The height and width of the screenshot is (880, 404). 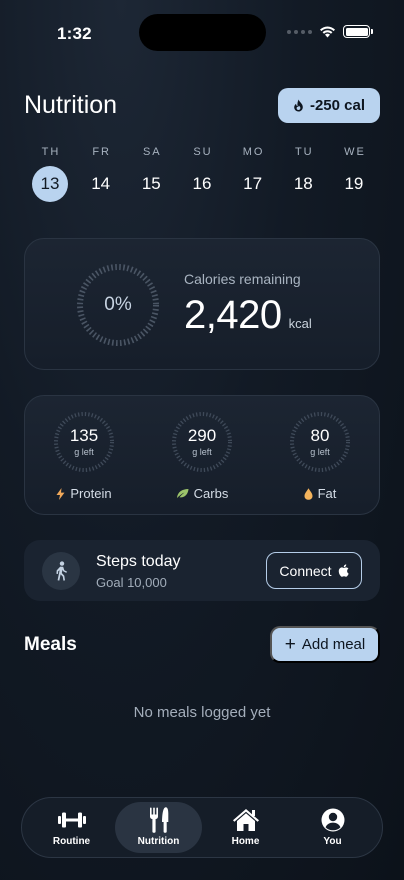 What do you see at coordinates (152, 152) in the screenshot?
I see `day-label: SA` at bounding box center [152, 152].